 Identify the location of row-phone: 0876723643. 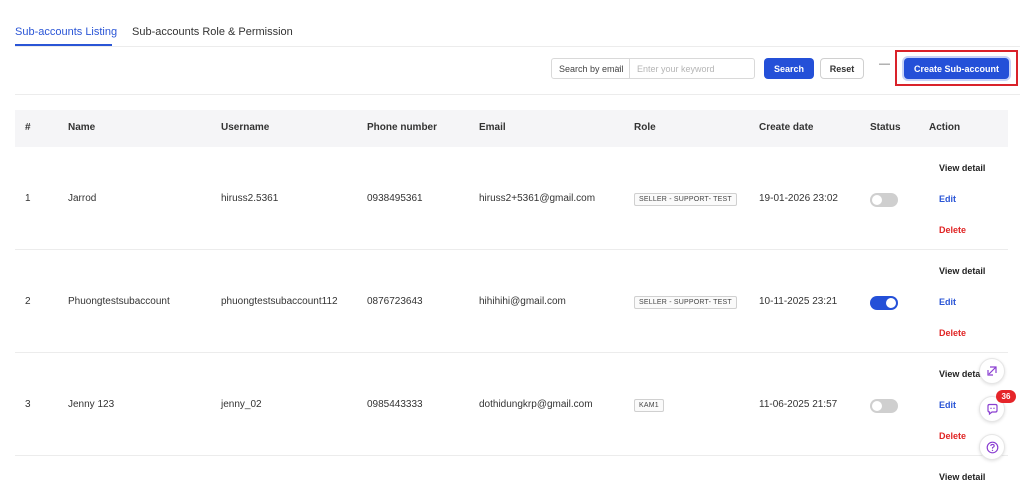
(395, 301).